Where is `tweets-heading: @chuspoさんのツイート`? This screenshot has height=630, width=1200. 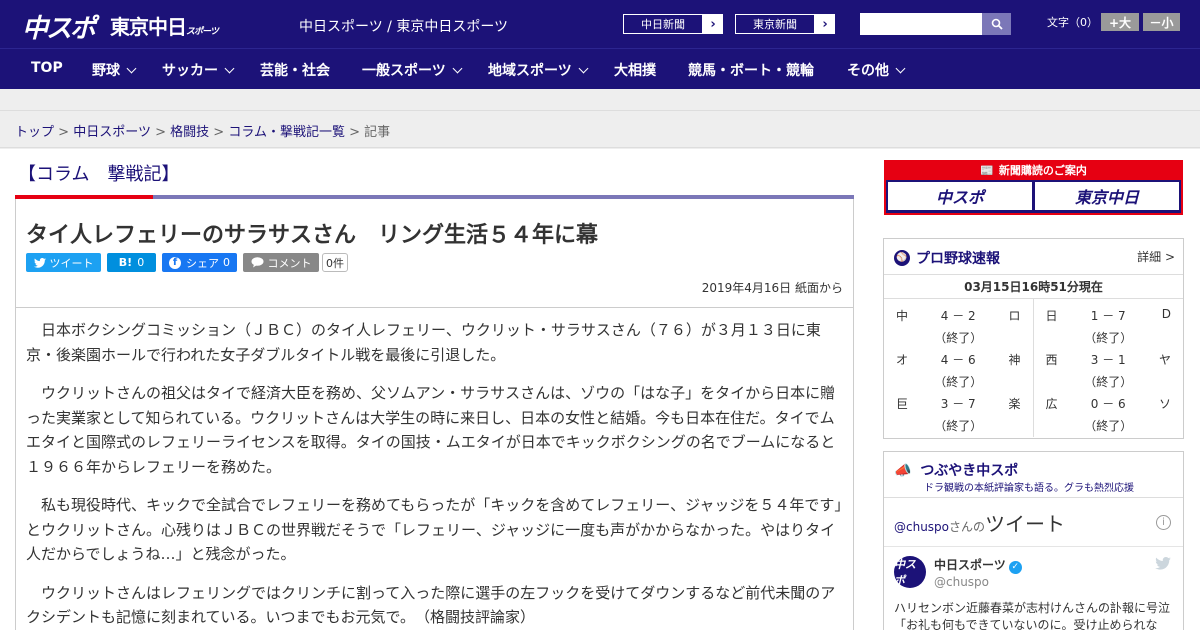
tweets-heading: @chuspoさんのツイート is located at coordinates (979, 522).